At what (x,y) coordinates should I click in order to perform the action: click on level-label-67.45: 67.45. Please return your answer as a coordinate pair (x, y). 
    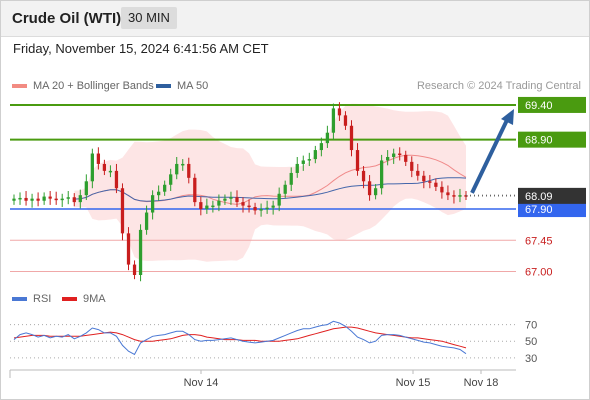
    Looking at the image, I should click on (539, 241).